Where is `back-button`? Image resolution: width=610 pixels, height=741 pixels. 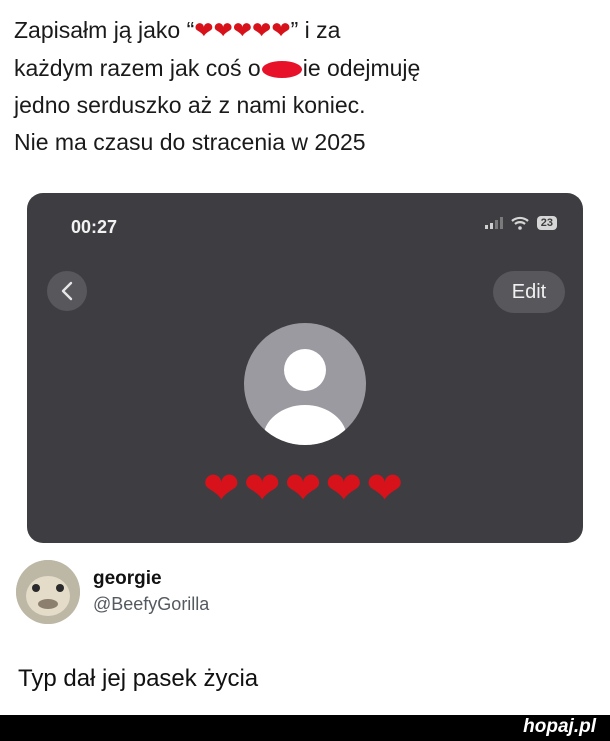
back-button is located at coordinates (67, 291).